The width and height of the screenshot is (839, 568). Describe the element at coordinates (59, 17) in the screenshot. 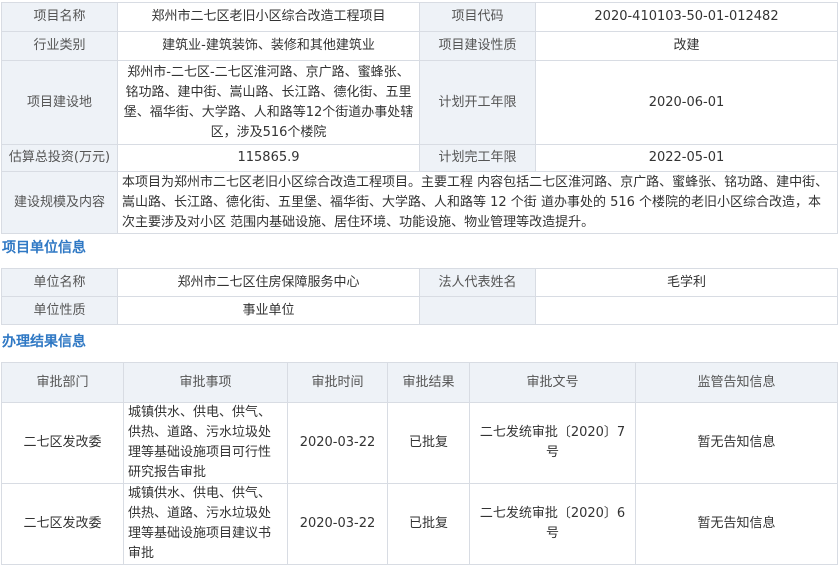

I see `project-name-label: 项目名称` at that location.